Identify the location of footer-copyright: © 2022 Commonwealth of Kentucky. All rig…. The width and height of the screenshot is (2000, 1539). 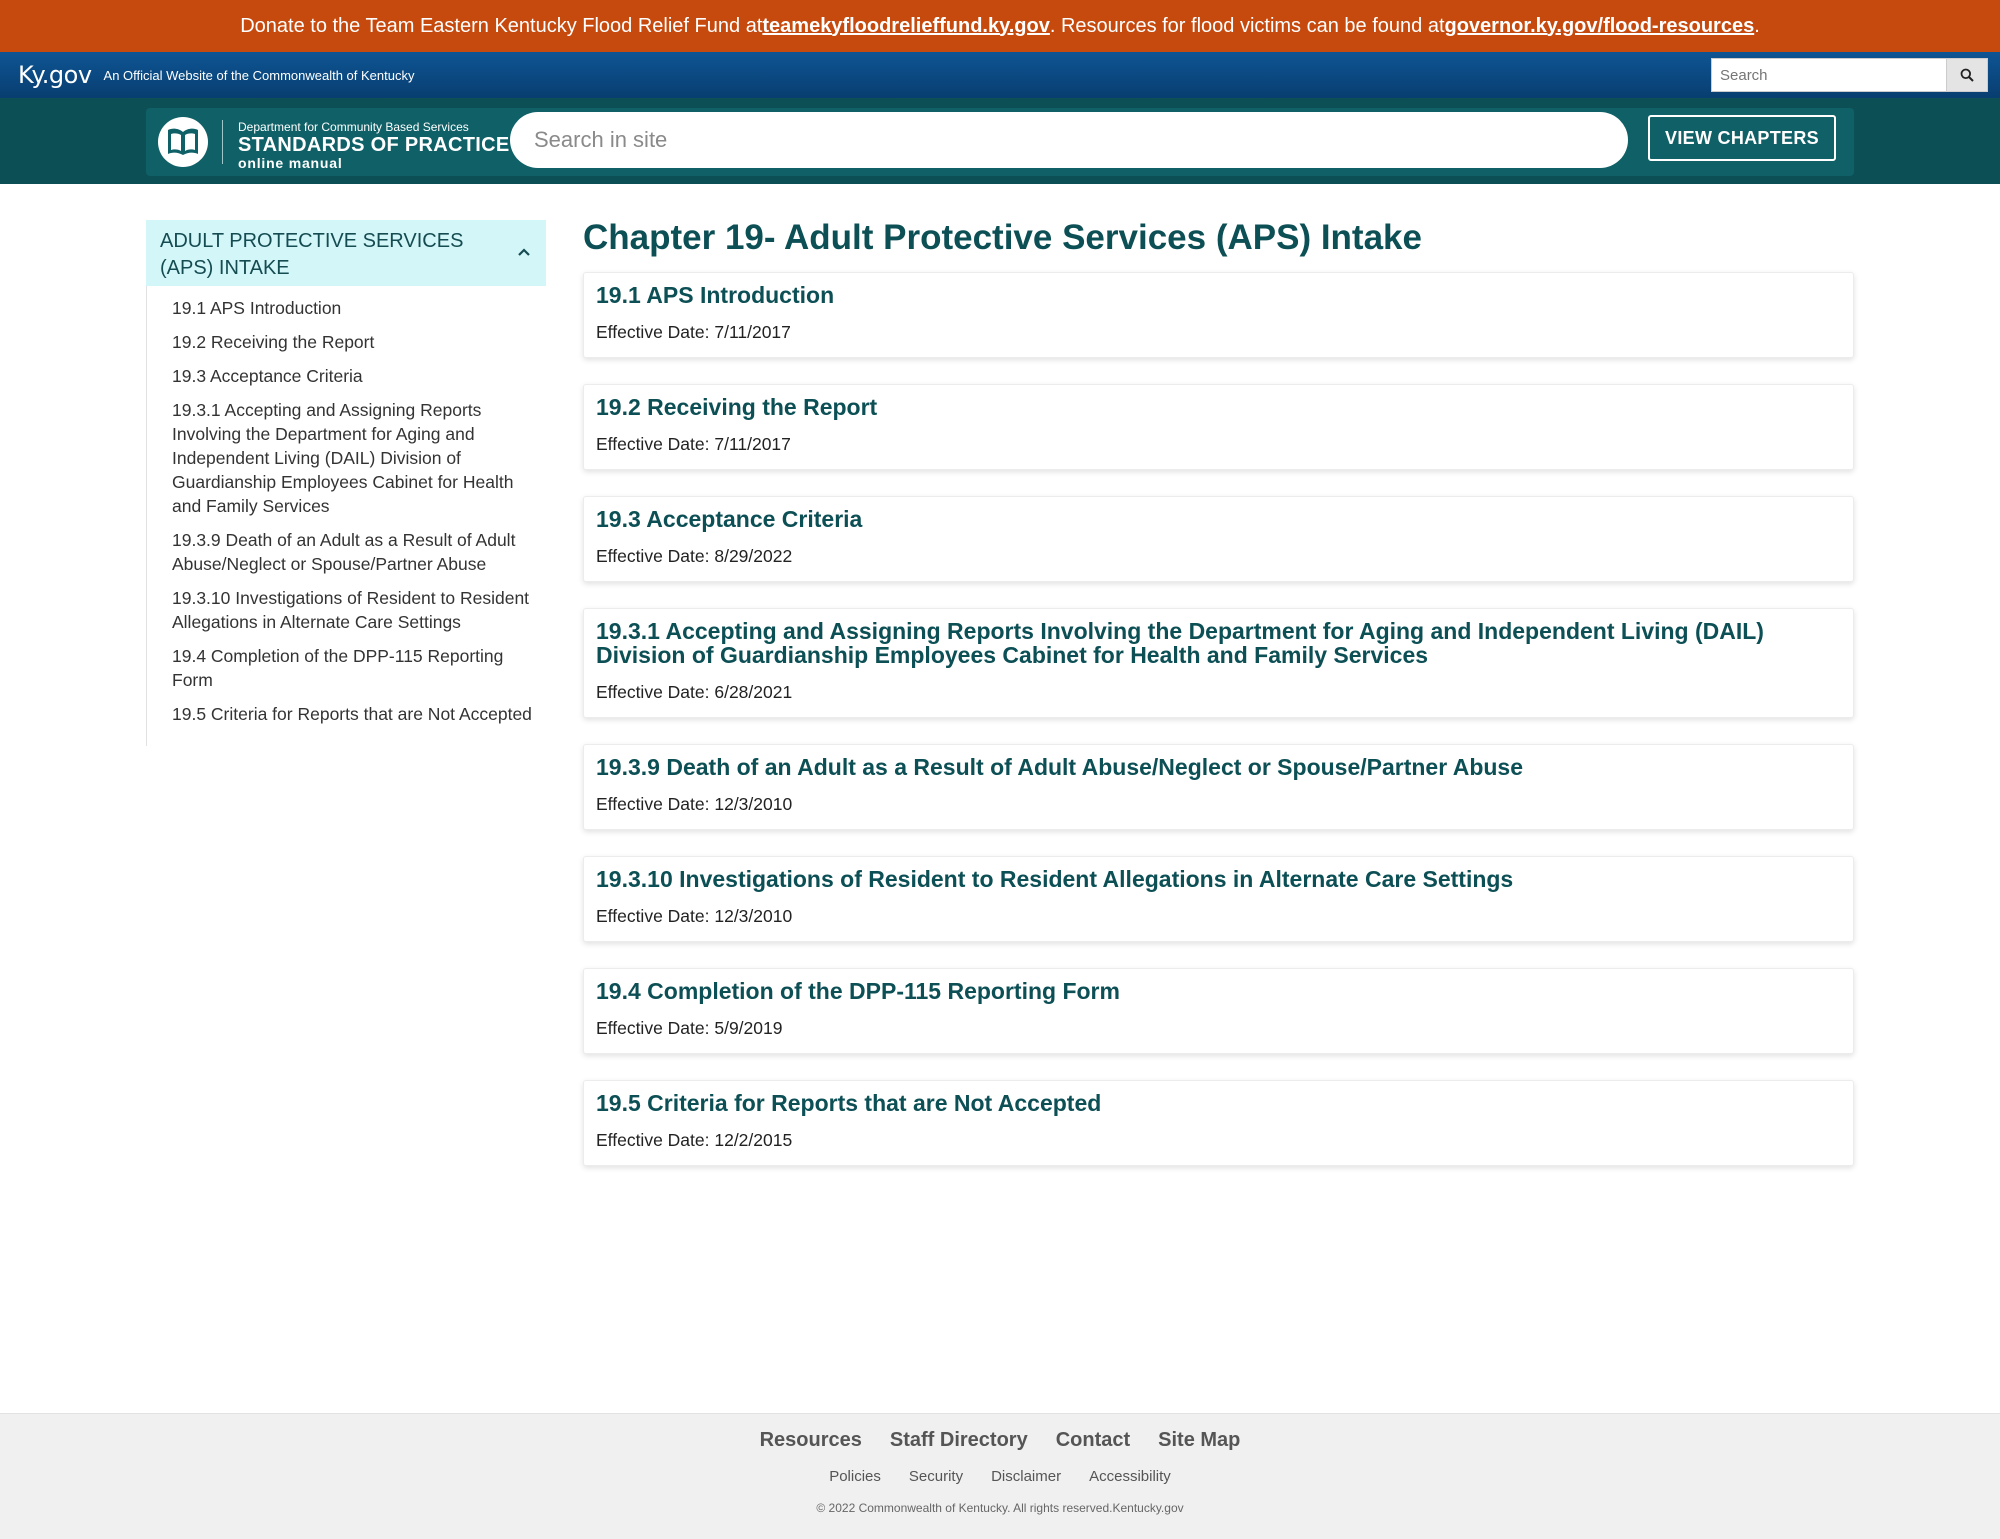
(1000, 1508).